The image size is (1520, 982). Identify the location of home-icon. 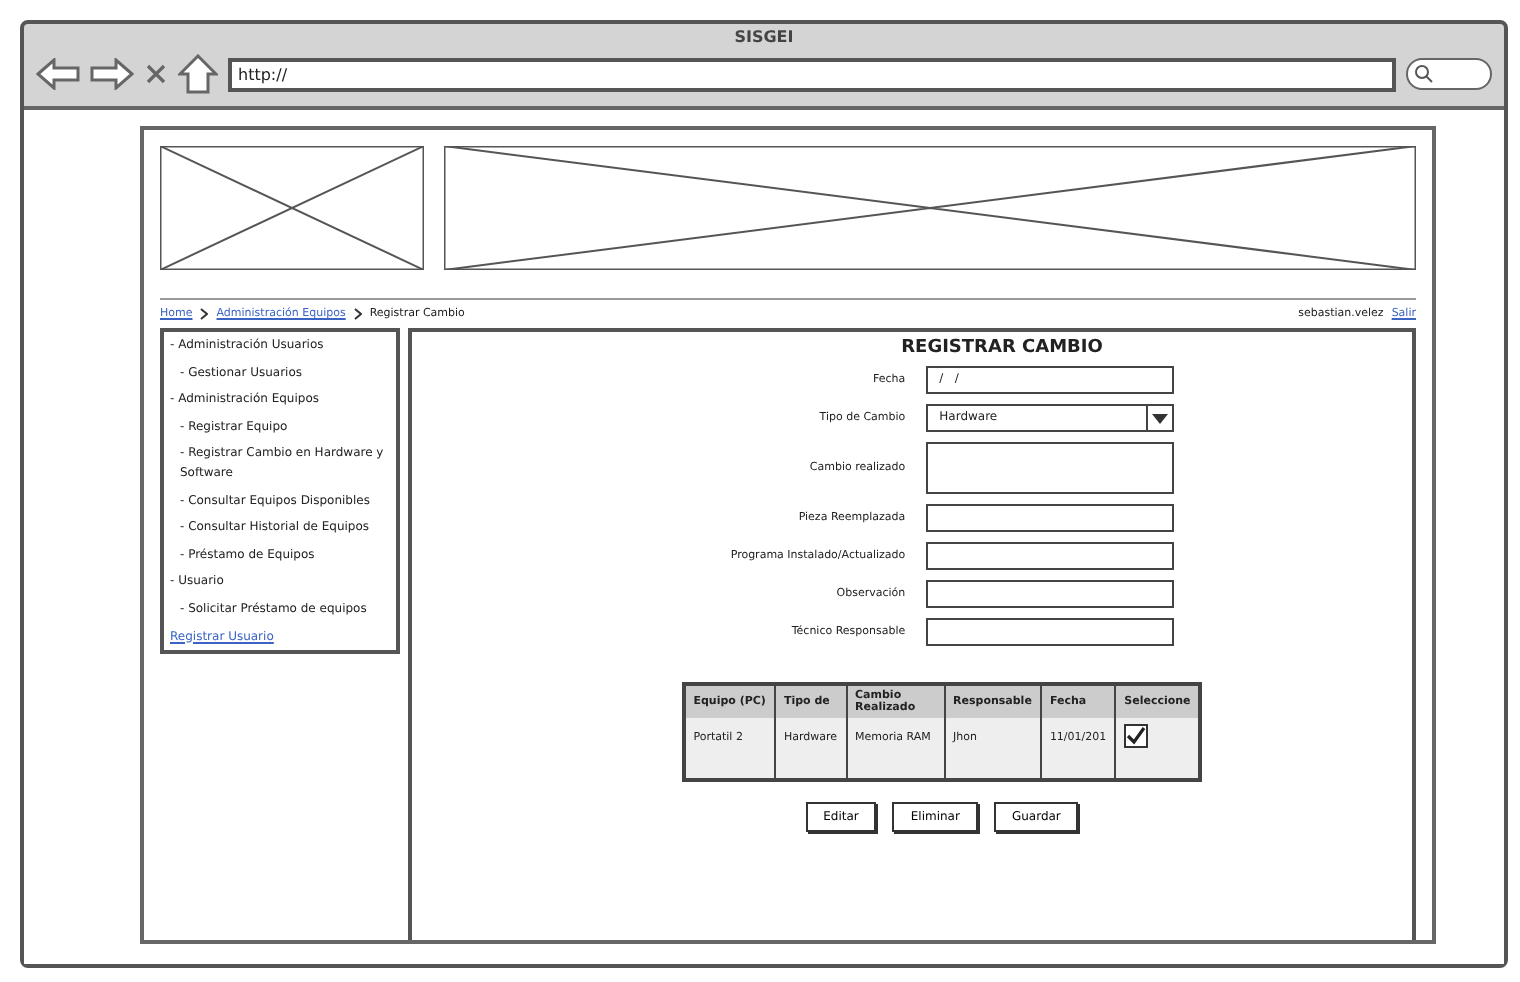
(198, 74).